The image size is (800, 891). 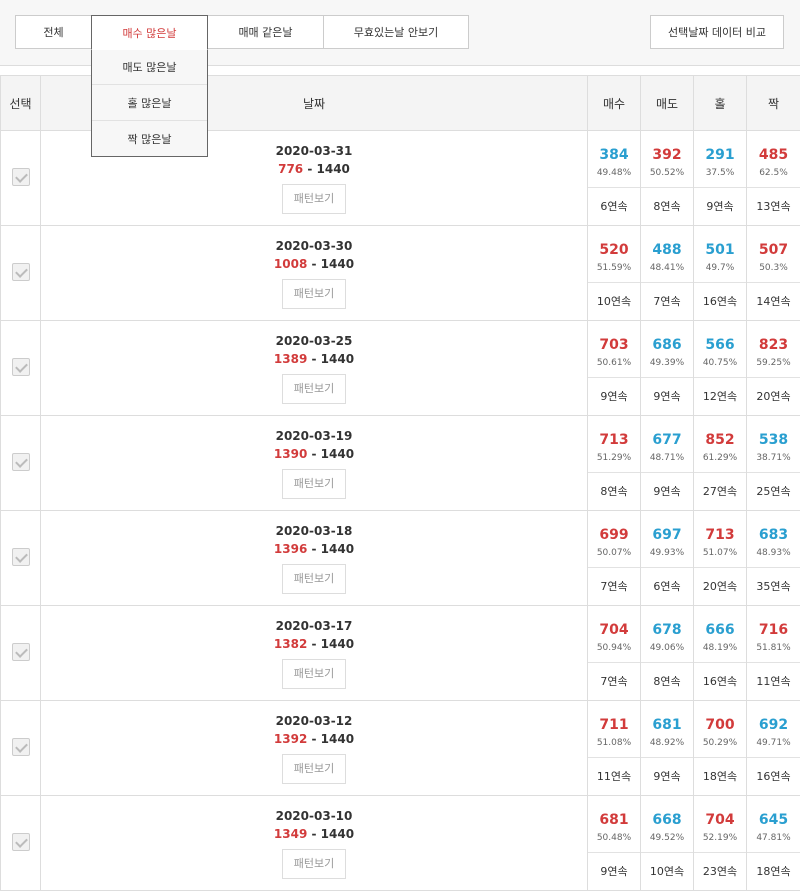 What do you see at coordinates (667, 535) in the screenshot?
I see `sell-count: 697` at bounding box center [667, 535].